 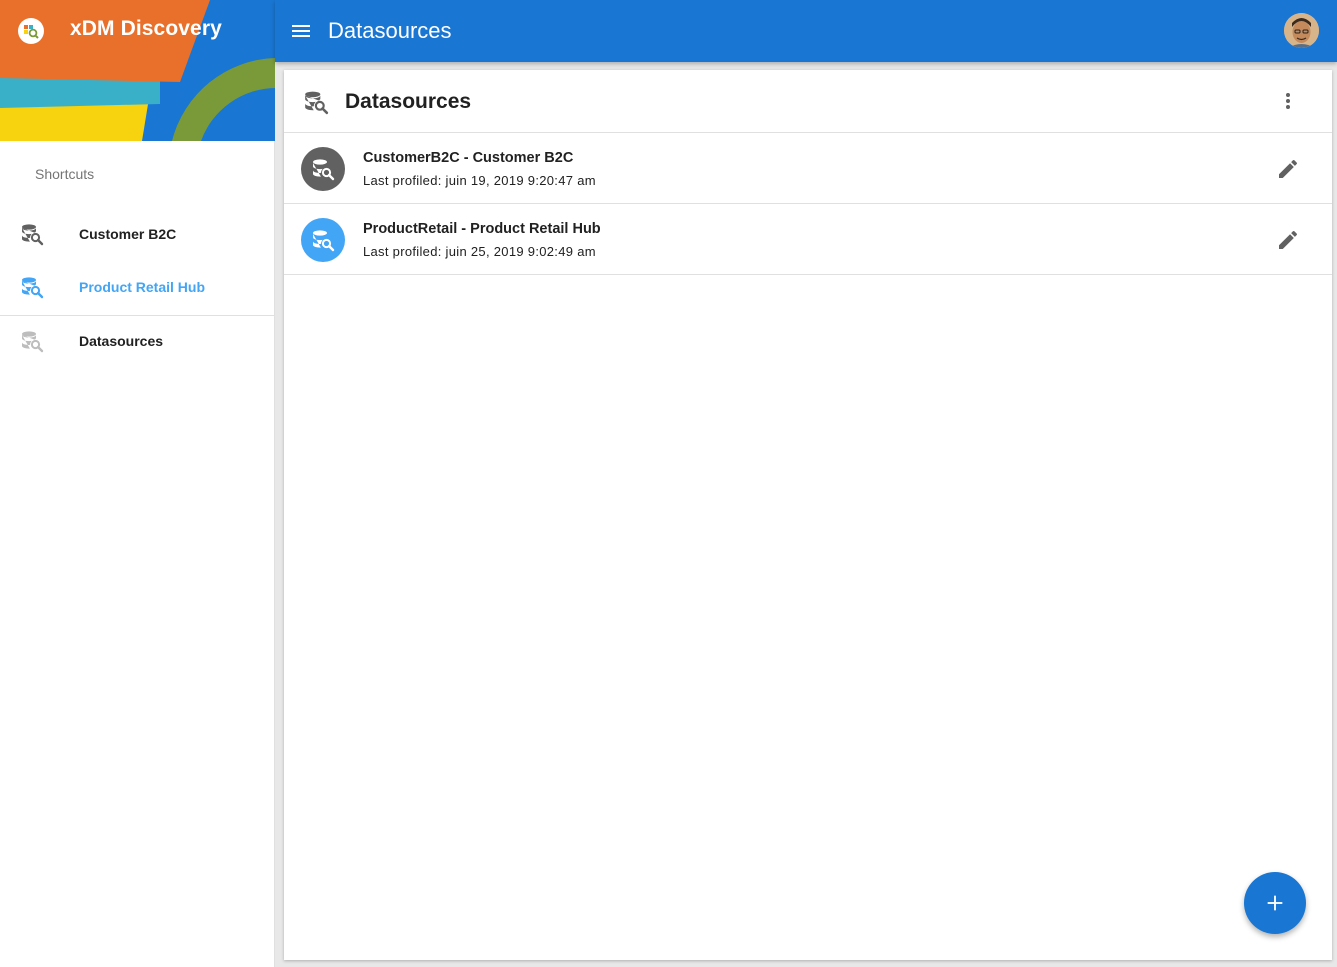 I want to click on add-datasource-button, so click(x=1275, y=903).